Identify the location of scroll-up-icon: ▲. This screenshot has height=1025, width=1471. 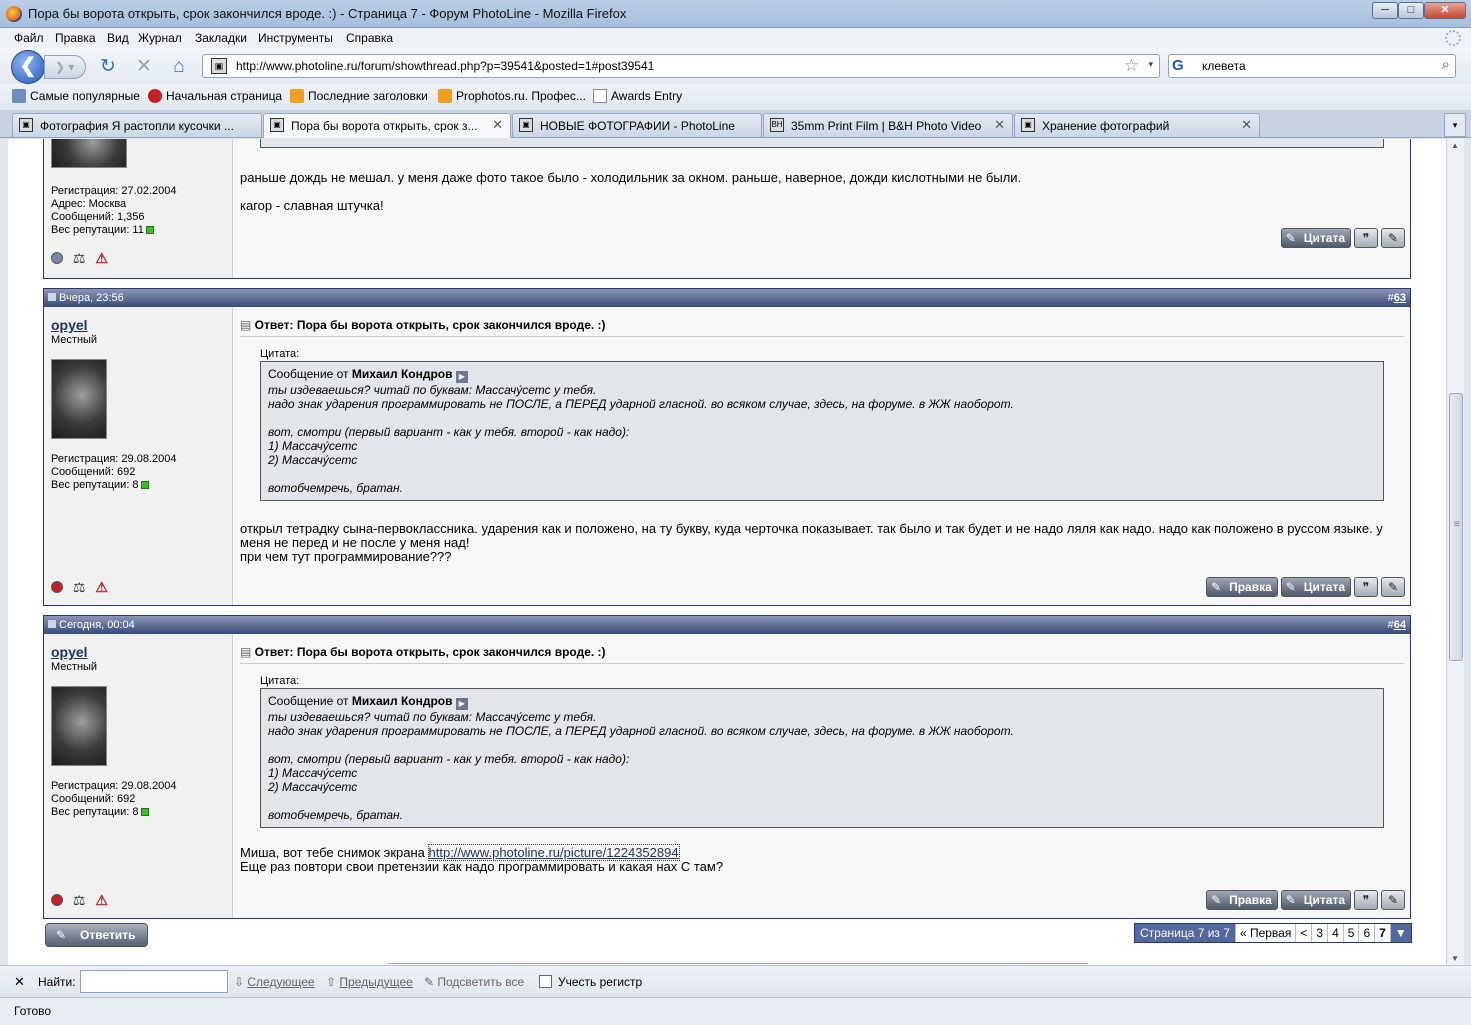
(1455, 145).